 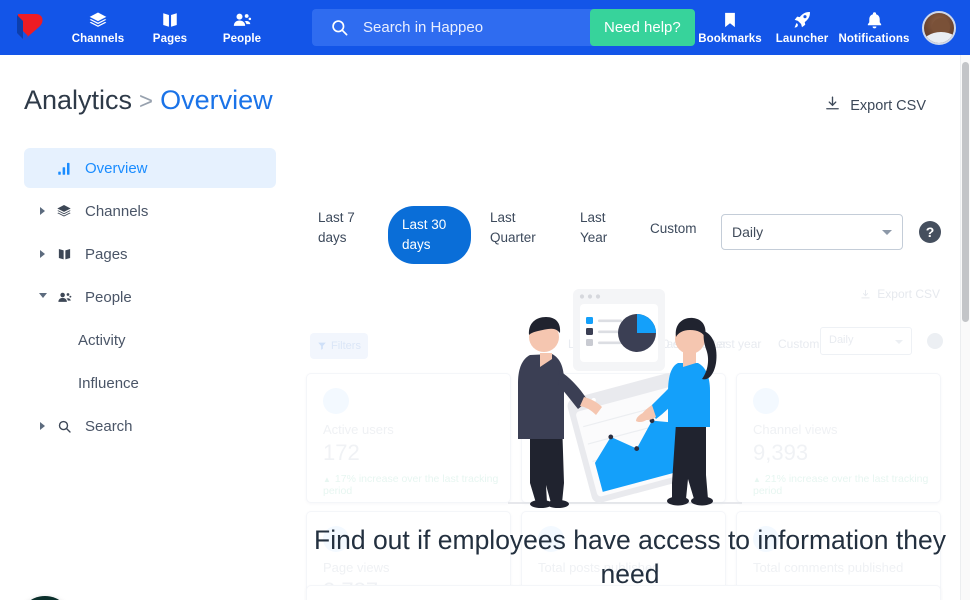 I want to click on ghost-card-value: 9,393, so click(x=781, y=452).